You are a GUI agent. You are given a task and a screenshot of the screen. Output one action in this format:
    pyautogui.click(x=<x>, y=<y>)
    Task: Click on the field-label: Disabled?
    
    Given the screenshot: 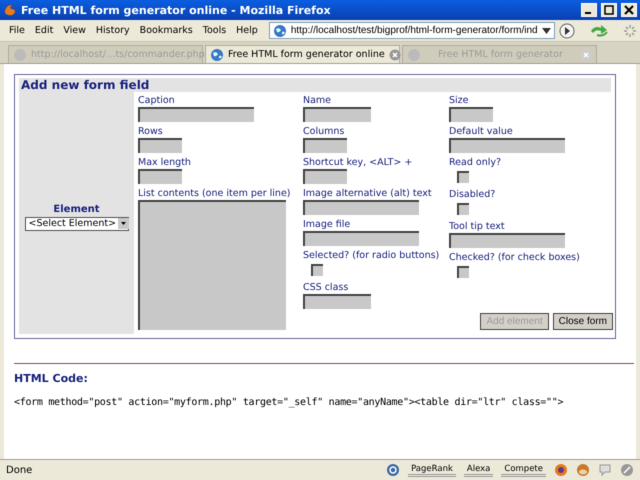 What is the action you would take?
    pyautogui.click(x=472, y=194)
    